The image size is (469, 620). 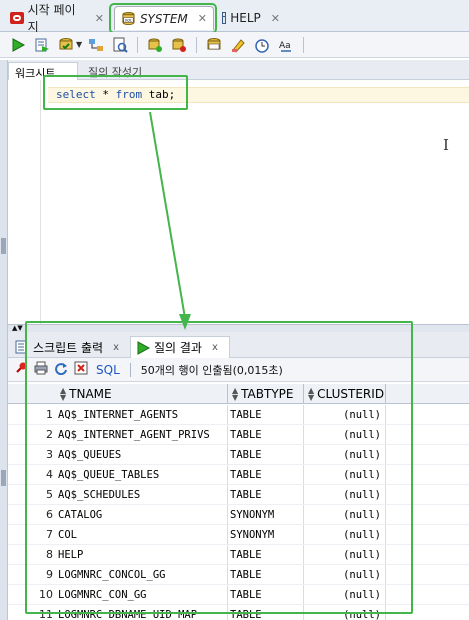 I want to click on oracle-icon, so click(x=17, y=18).